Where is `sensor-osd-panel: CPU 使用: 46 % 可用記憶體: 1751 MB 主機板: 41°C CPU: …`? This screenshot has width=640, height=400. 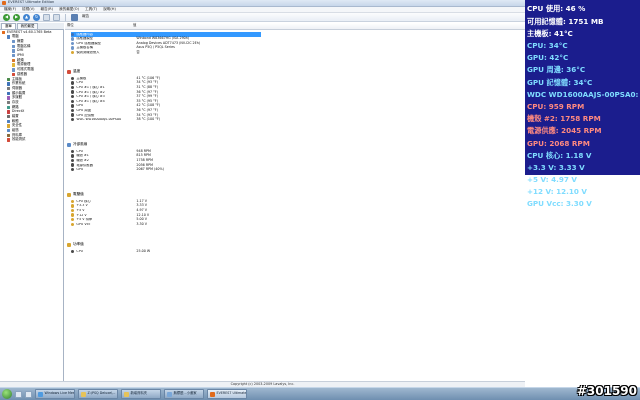 sensor-osd-panel: CPU 使用: 46 % 可用記憶體: 1751 MB 主機板: 41°C CPU: … is located at coordinates (582, 104).